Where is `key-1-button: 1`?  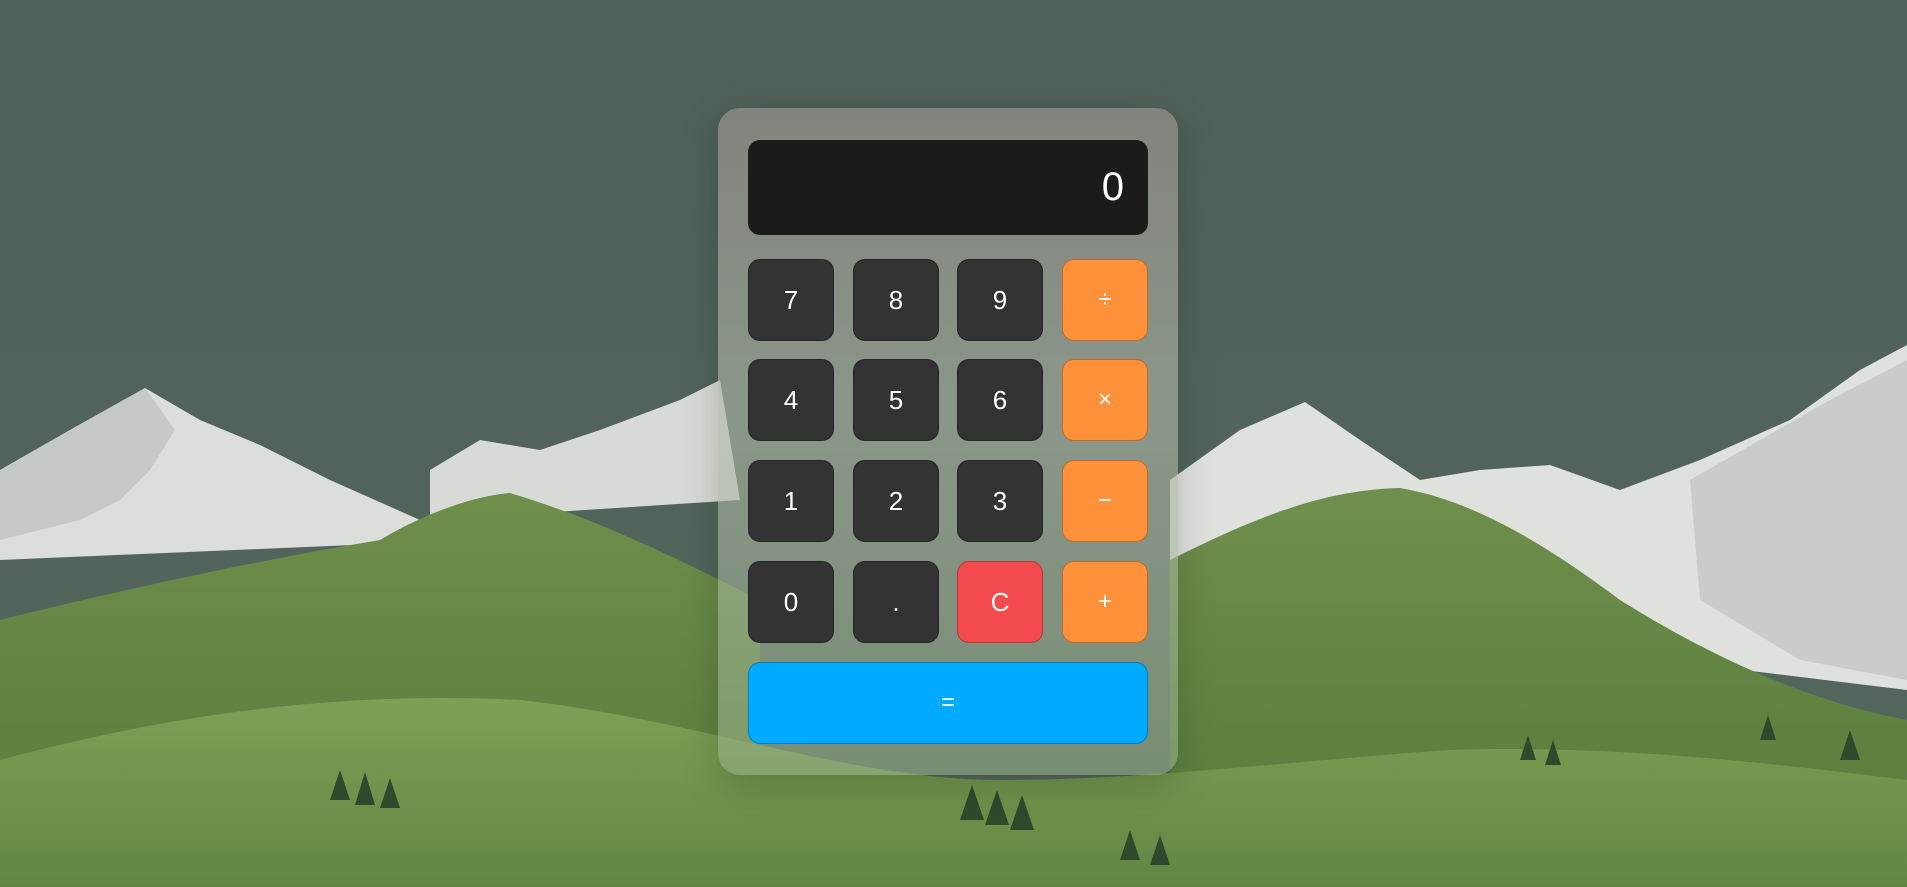 key-1-button: 1 is located at coordinates (791, 501).